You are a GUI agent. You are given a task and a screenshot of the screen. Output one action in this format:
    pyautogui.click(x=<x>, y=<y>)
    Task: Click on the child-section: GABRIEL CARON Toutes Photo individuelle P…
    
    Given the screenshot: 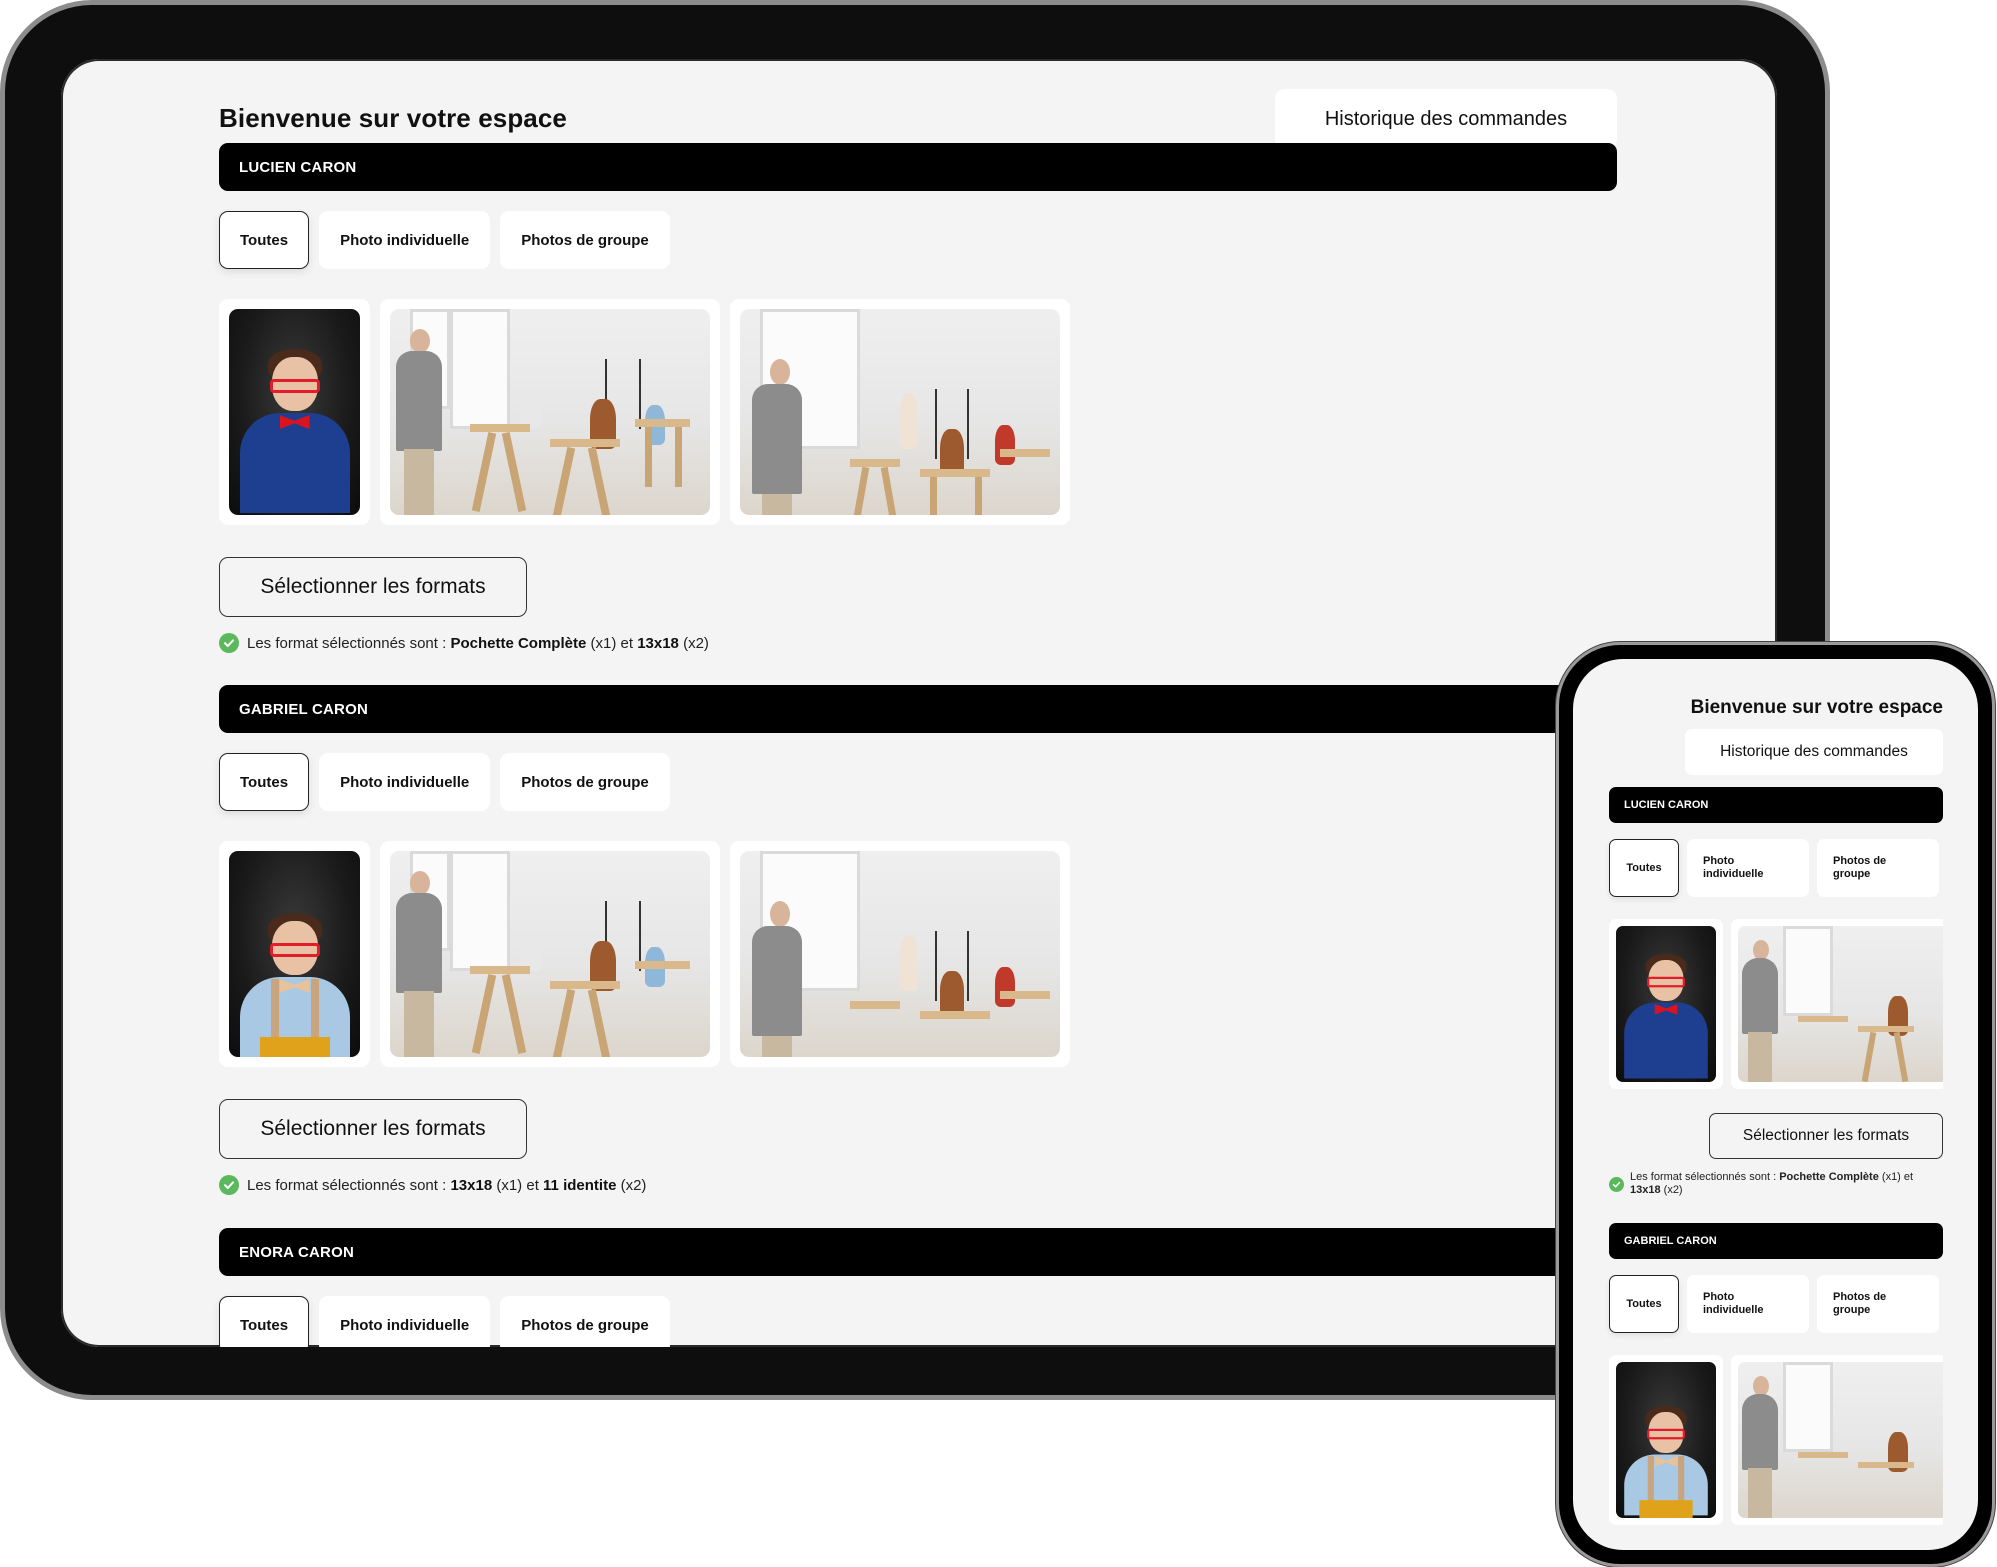 What is the action you would take?
    pyautogui.click(x=1776, y=1374)
    